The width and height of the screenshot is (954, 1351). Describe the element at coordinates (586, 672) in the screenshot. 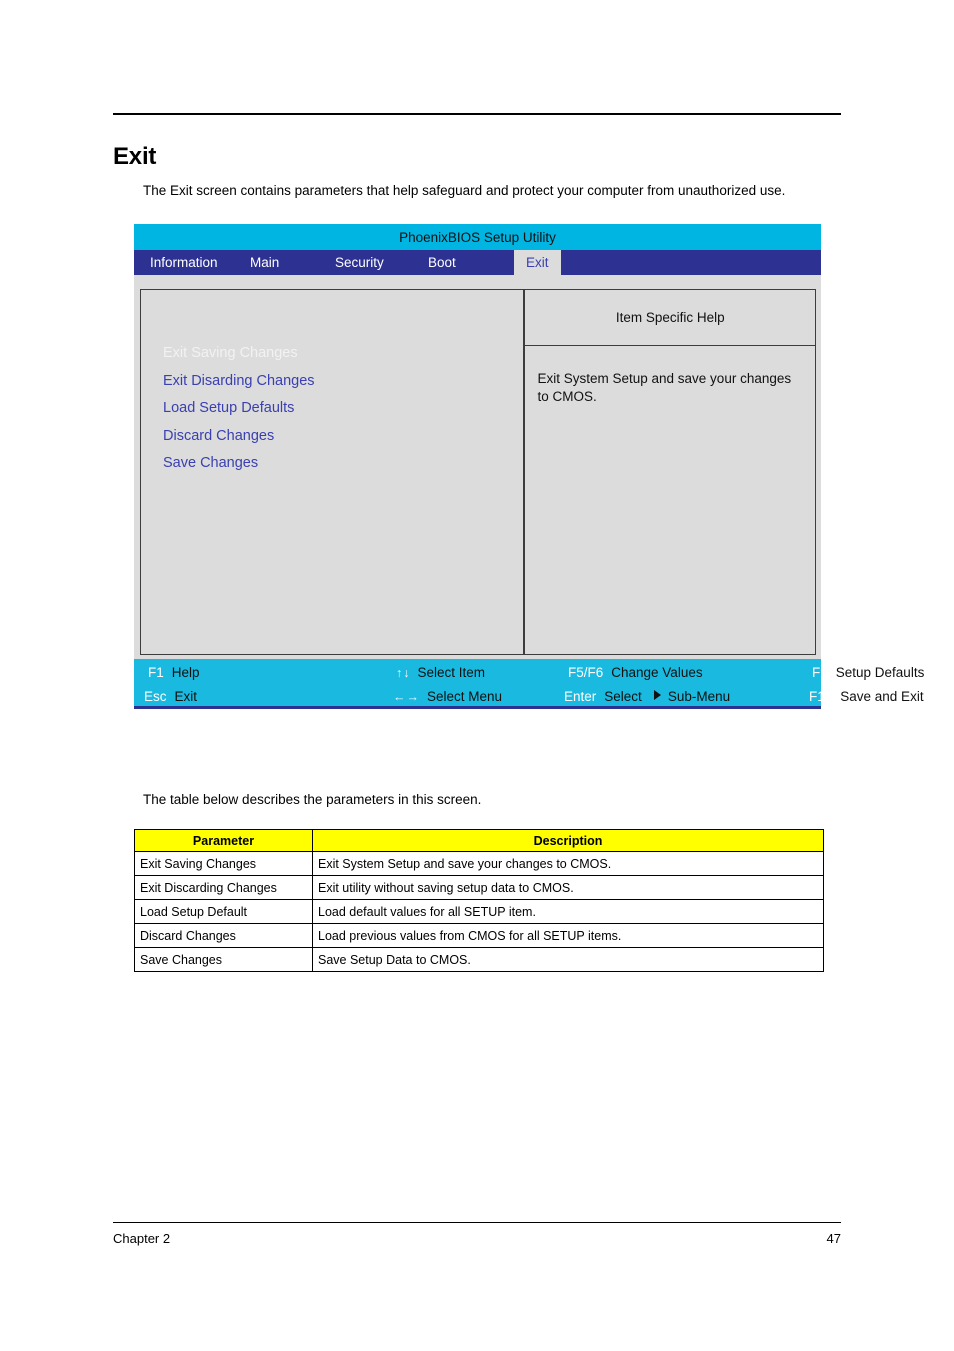

I see `key-f5f6-glyph: F5/F6` at that location.